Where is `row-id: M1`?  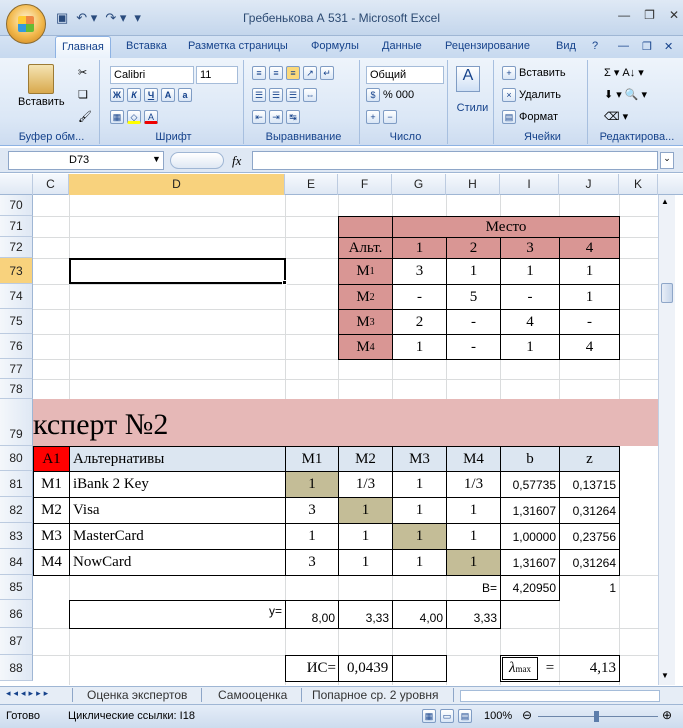 row-id: M1 is located at coordinates (51, 484).